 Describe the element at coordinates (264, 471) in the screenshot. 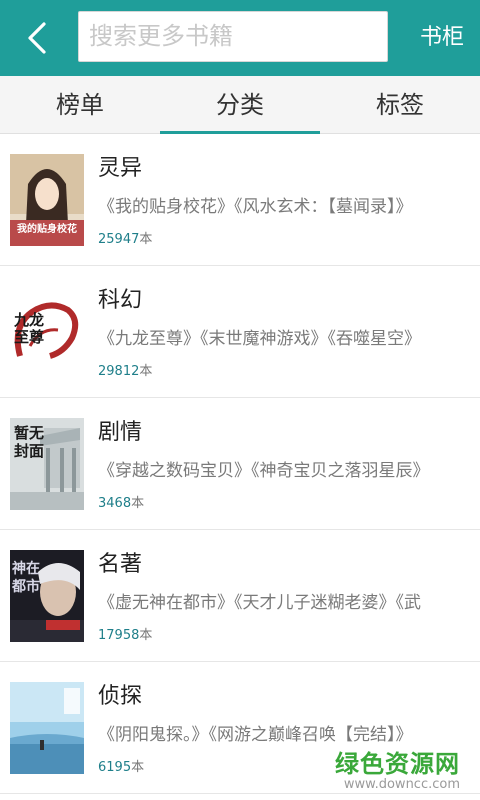

I see `category-books: 《穿越之数码宝贝》《神奇宝贝之落羽星辰》` at that location.